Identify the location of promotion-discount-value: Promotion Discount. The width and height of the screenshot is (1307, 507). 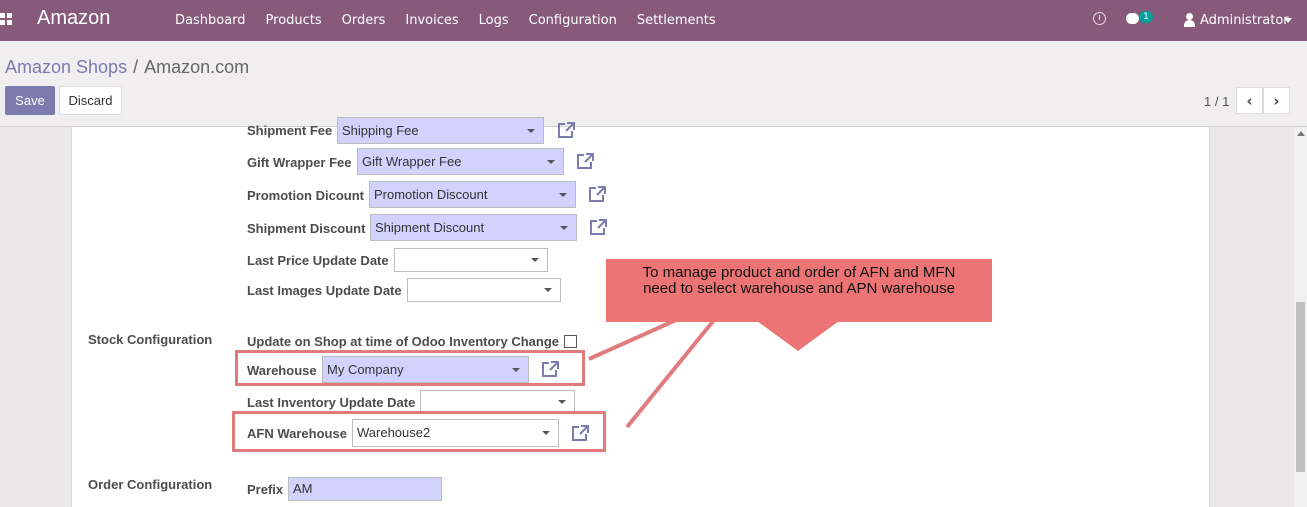
(431, 194).